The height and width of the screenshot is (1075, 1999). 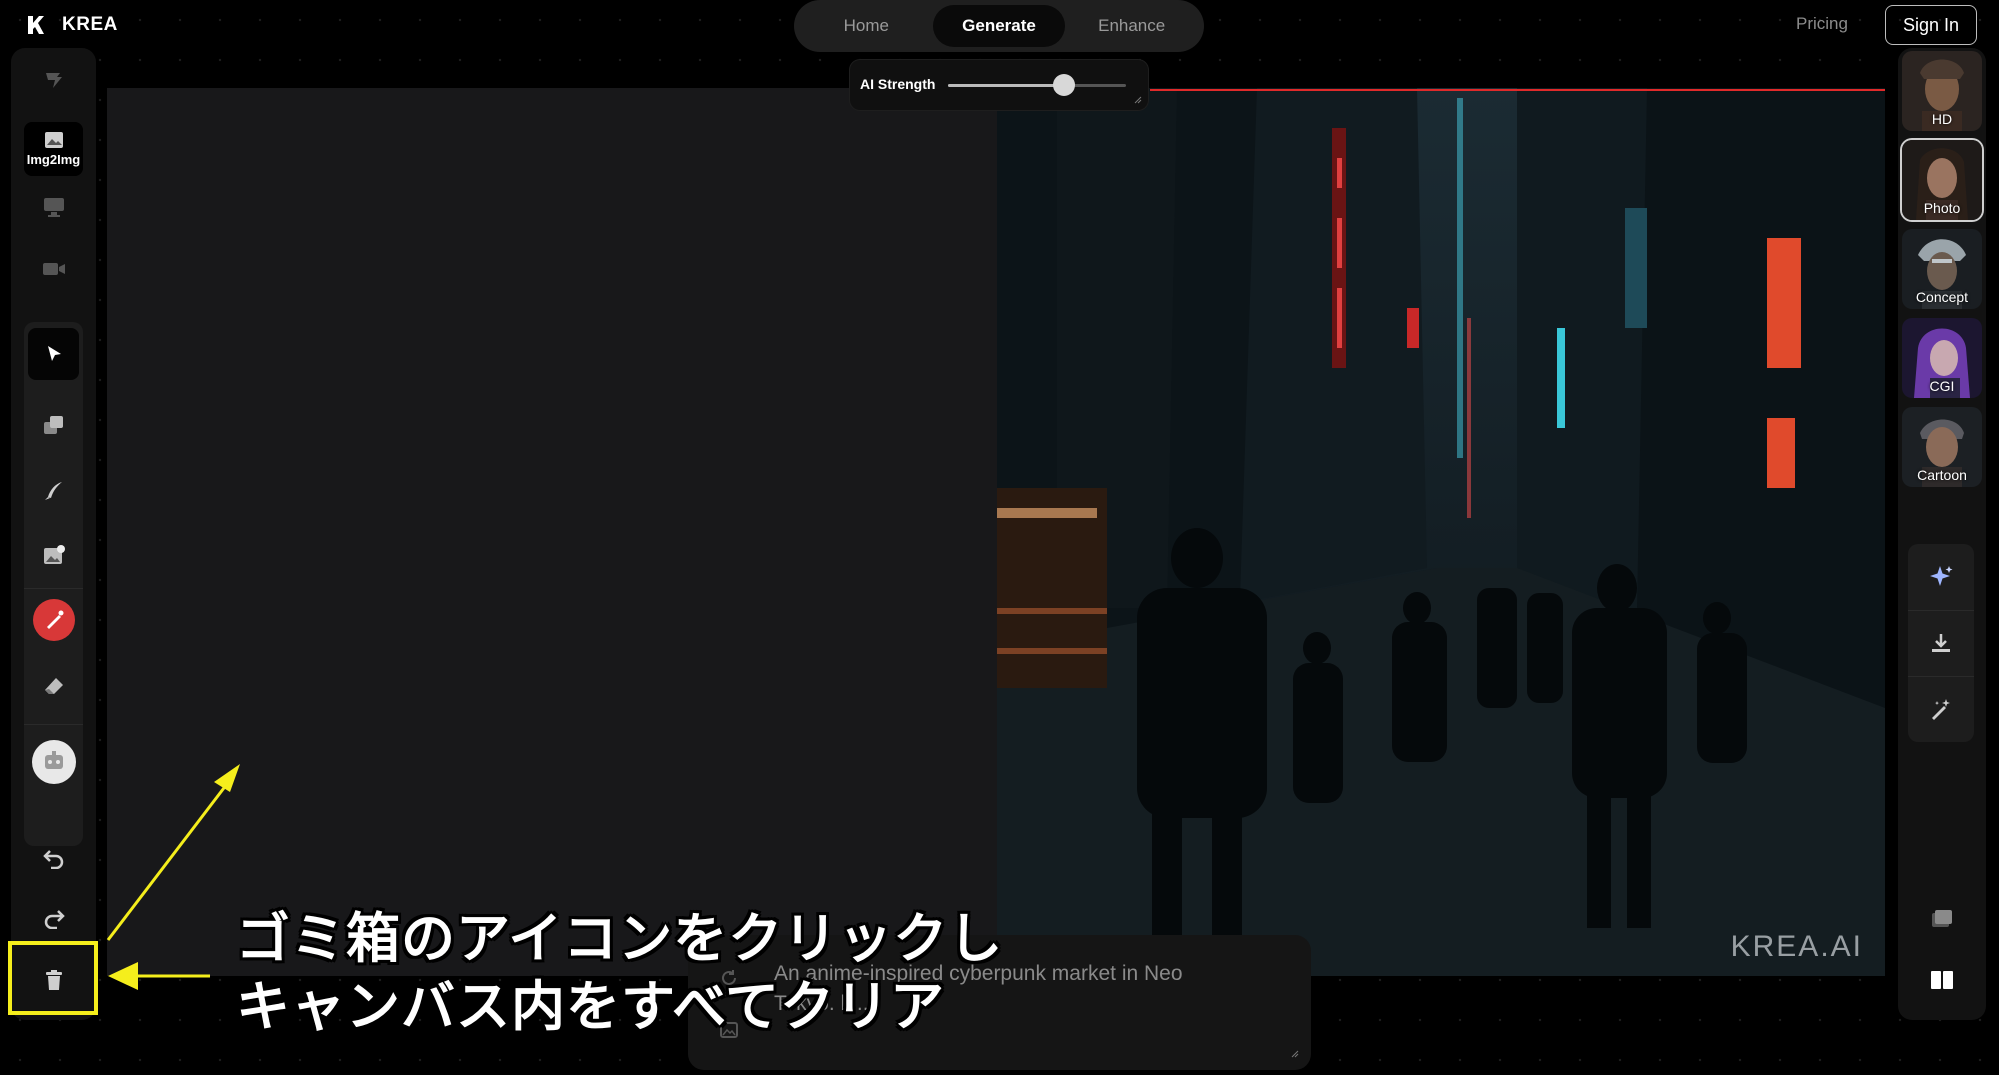 What do you see at coordinates (619, 973) in the screenshot?
I see `annotation-caption: ゴミ箱のアイコンをクリックし キャンバス内をすべてクリア` at bounding box center [619, 973].